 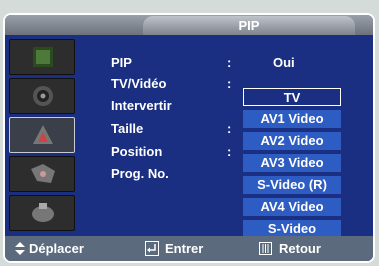 I want to click on option-s-video-r: S-Video (R), so click(x=292, y=185).